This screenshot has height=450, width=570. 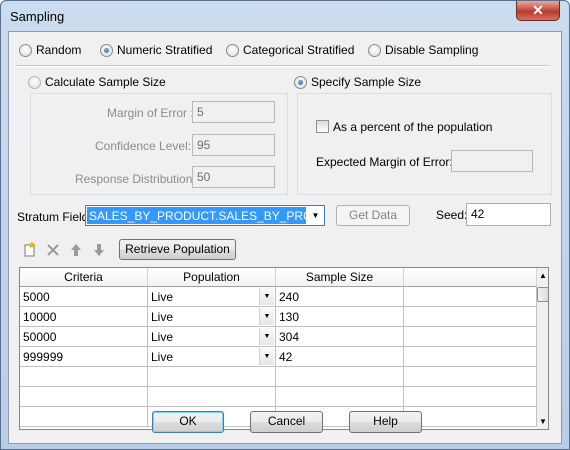 I want to click on radio-calculate-sample-size, so click(x=34, y=82).